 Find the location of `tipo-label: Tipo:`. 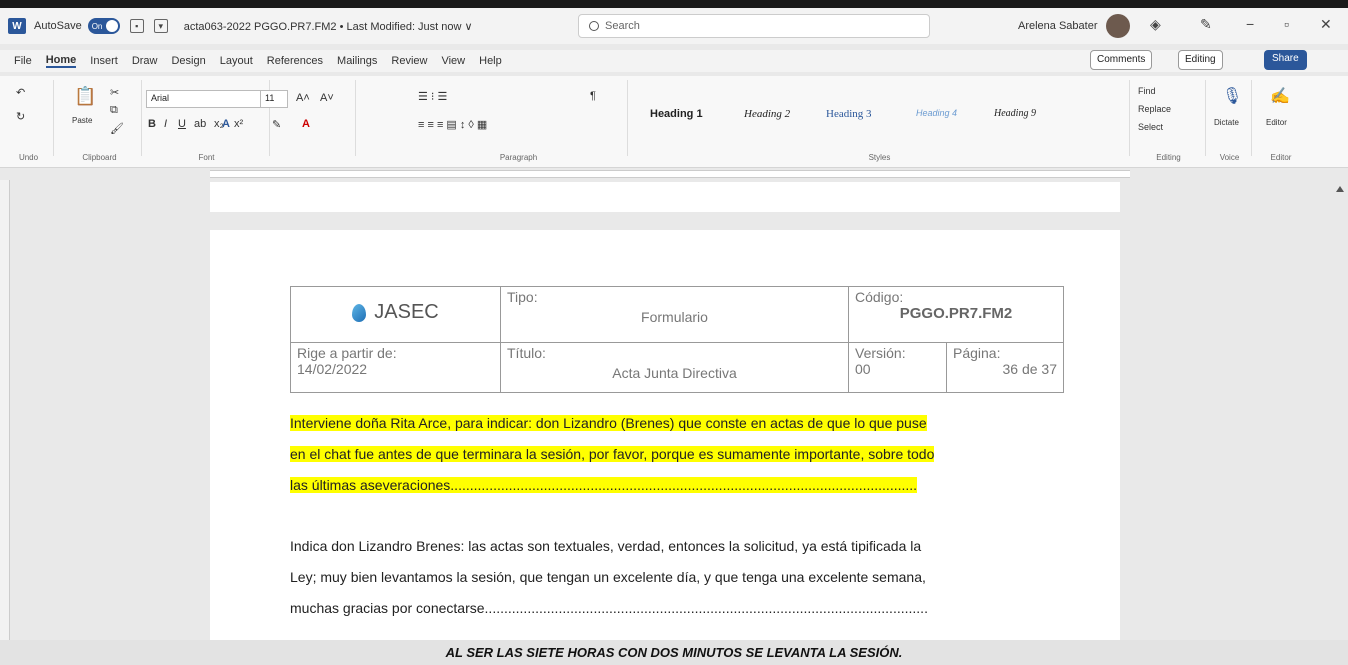

tipo-label: Tipo: is located at coordinates (522, 297).